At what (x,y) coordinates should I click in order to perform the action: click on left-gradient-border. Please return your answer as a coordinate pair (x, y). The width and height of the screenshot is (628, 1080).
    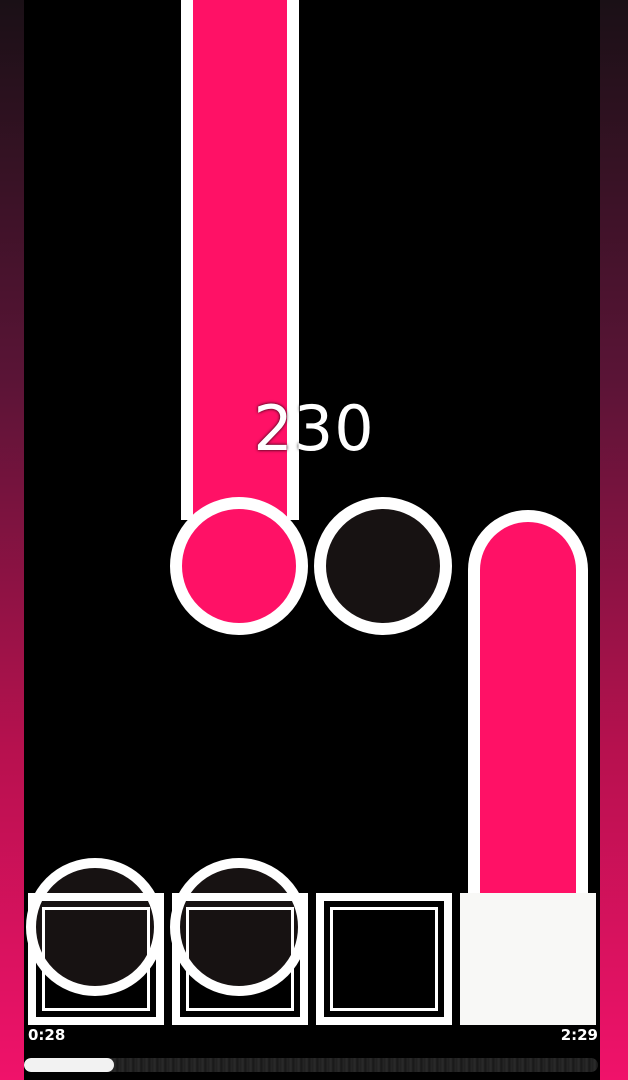
    Looking at the image, I should click on (12, 540).